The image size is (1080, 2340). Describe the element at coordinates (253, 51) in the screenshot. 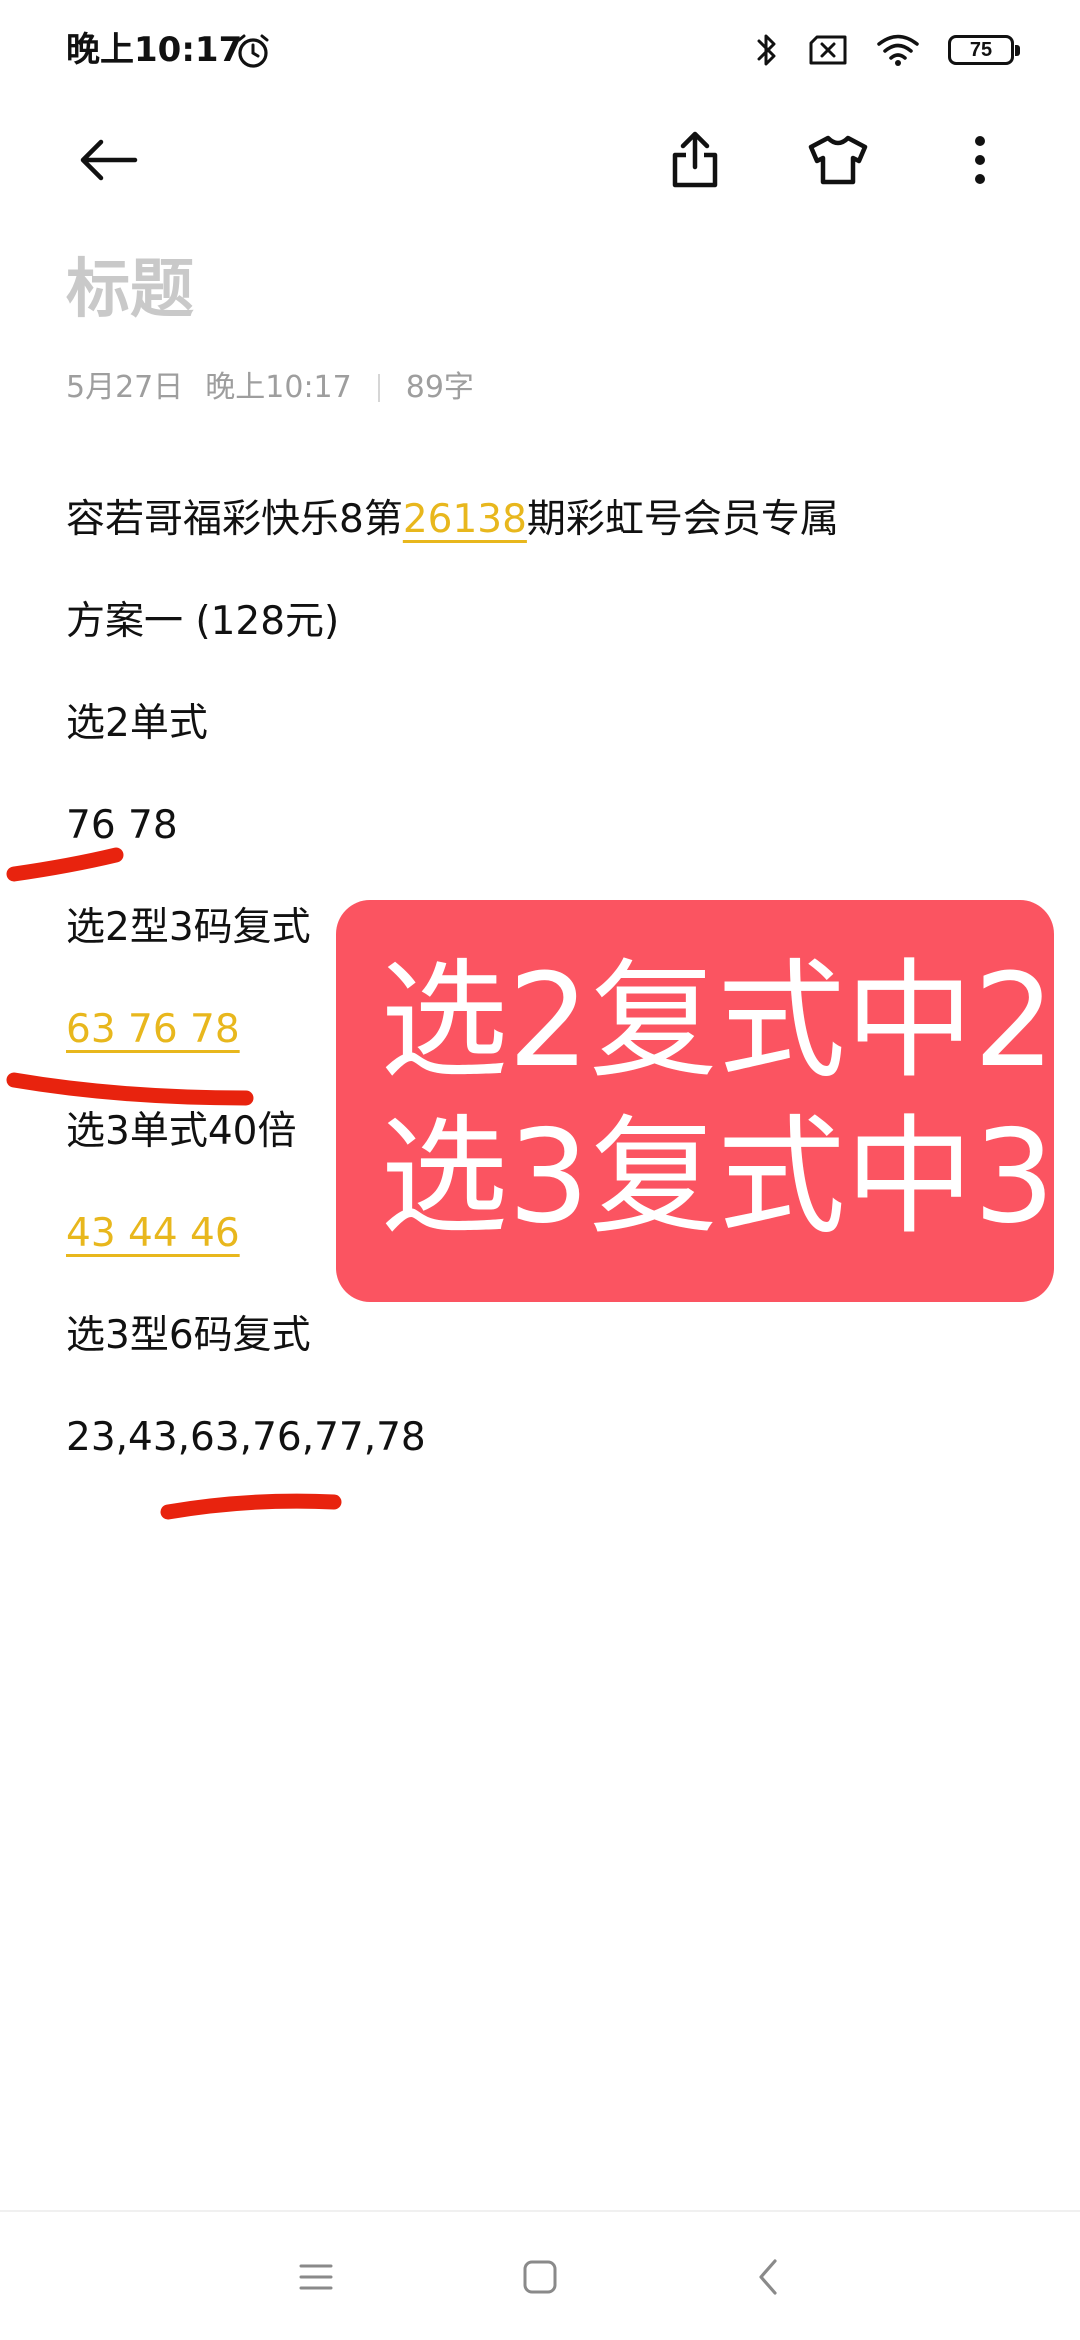

I see `alarm-icon` at that location.